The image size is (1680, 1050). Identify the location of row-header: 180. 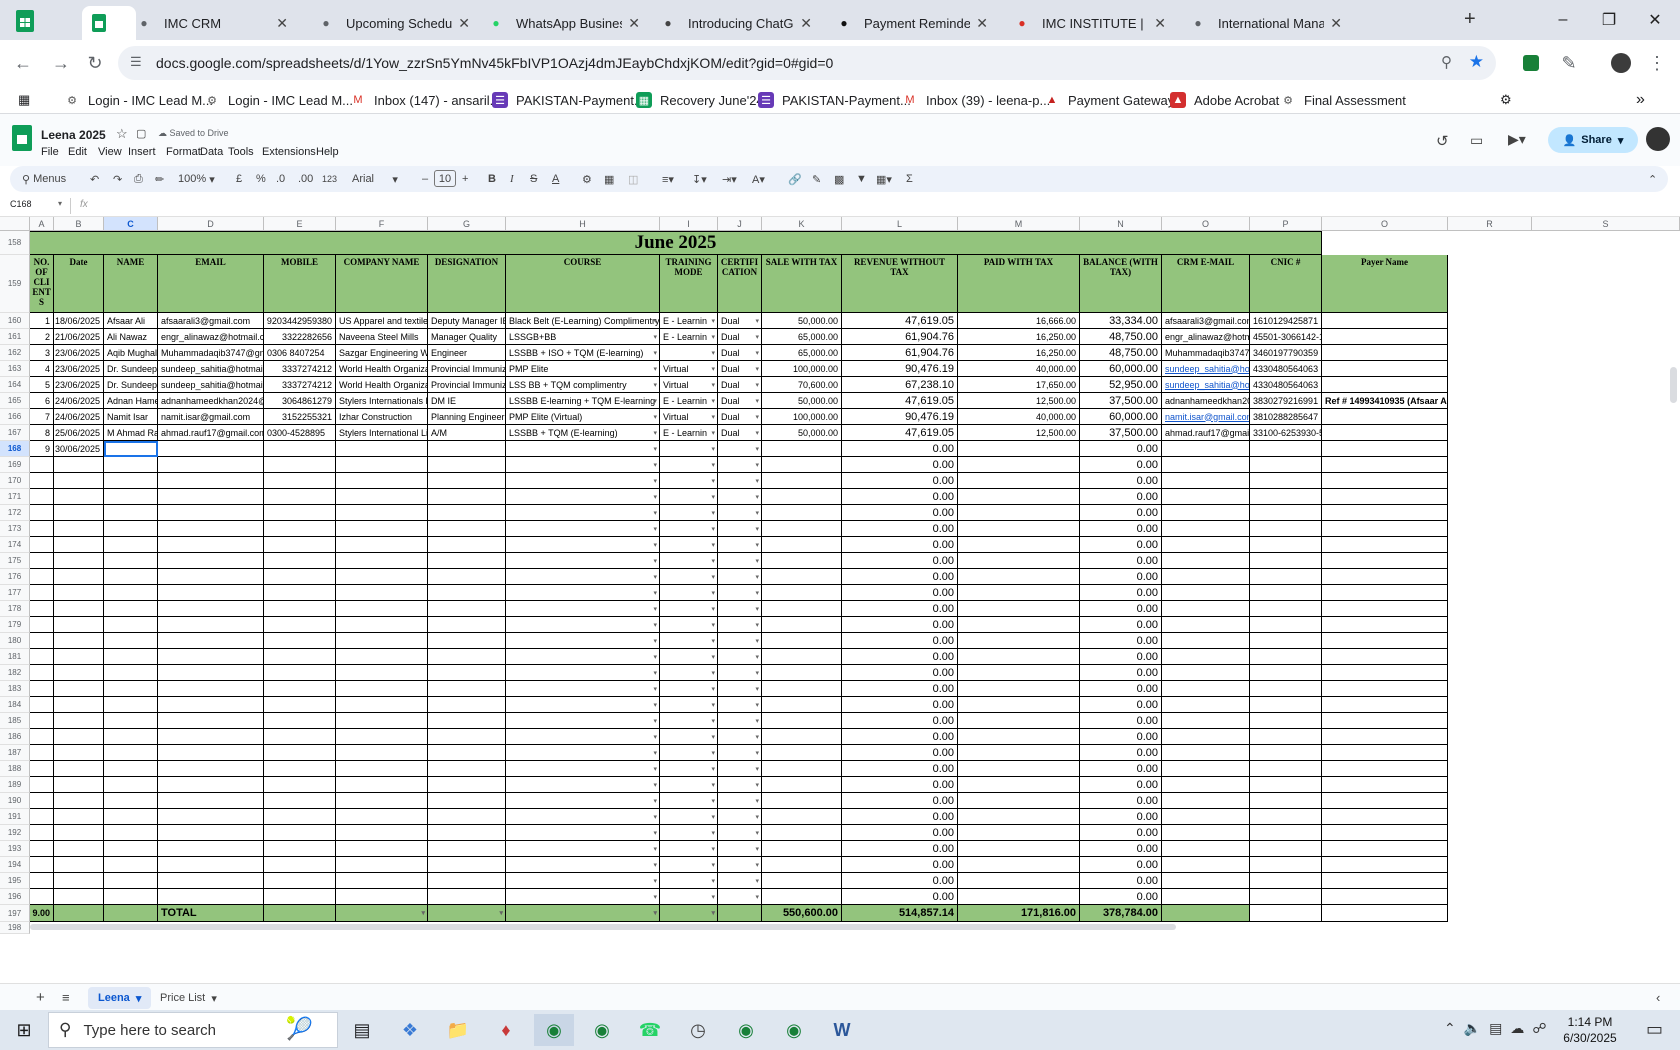
(15, 641).